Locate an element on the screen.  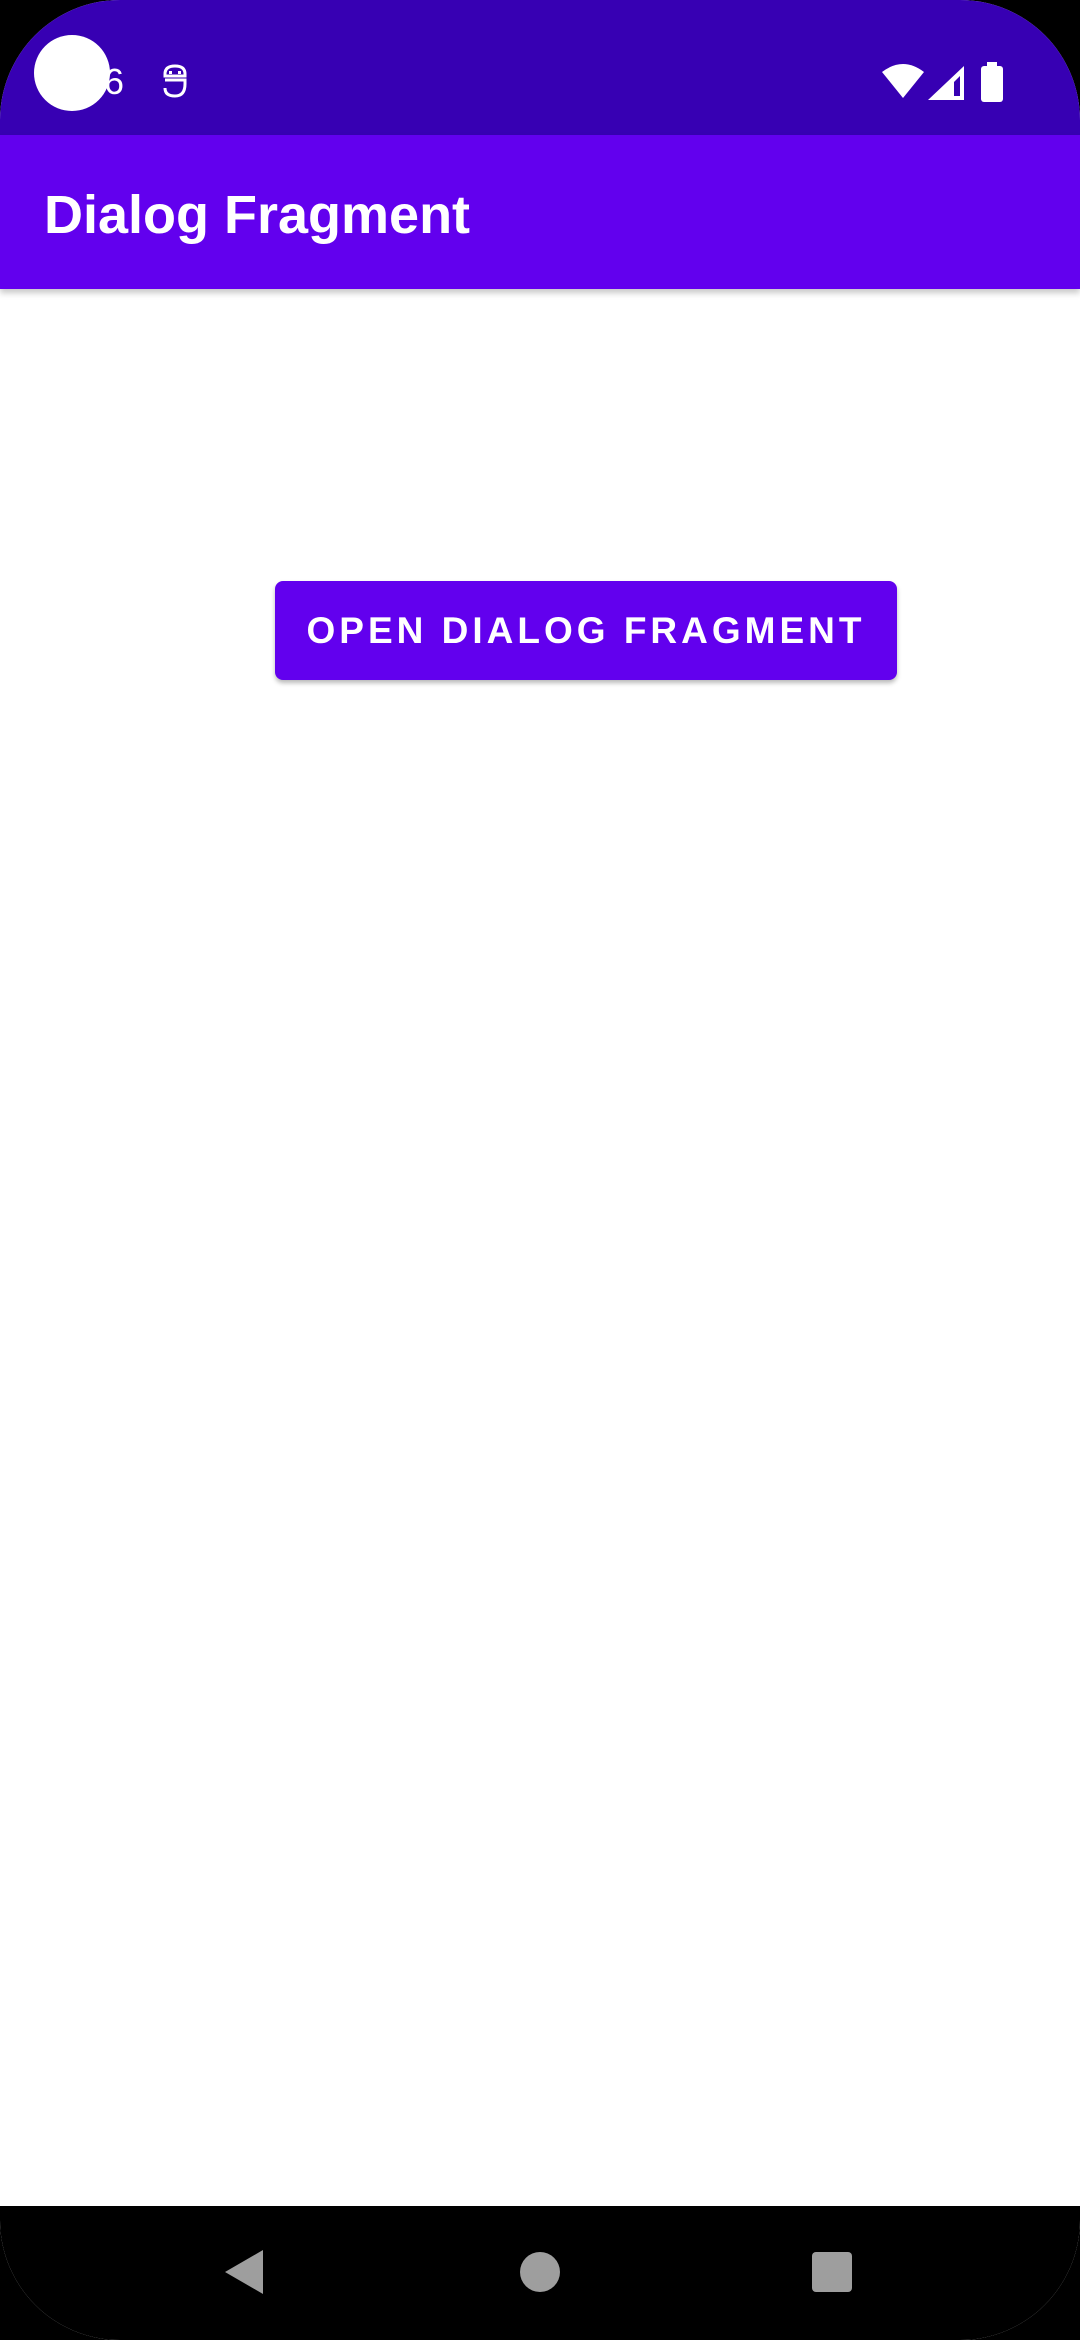
signal-icon is located at coordinates (946, 83).